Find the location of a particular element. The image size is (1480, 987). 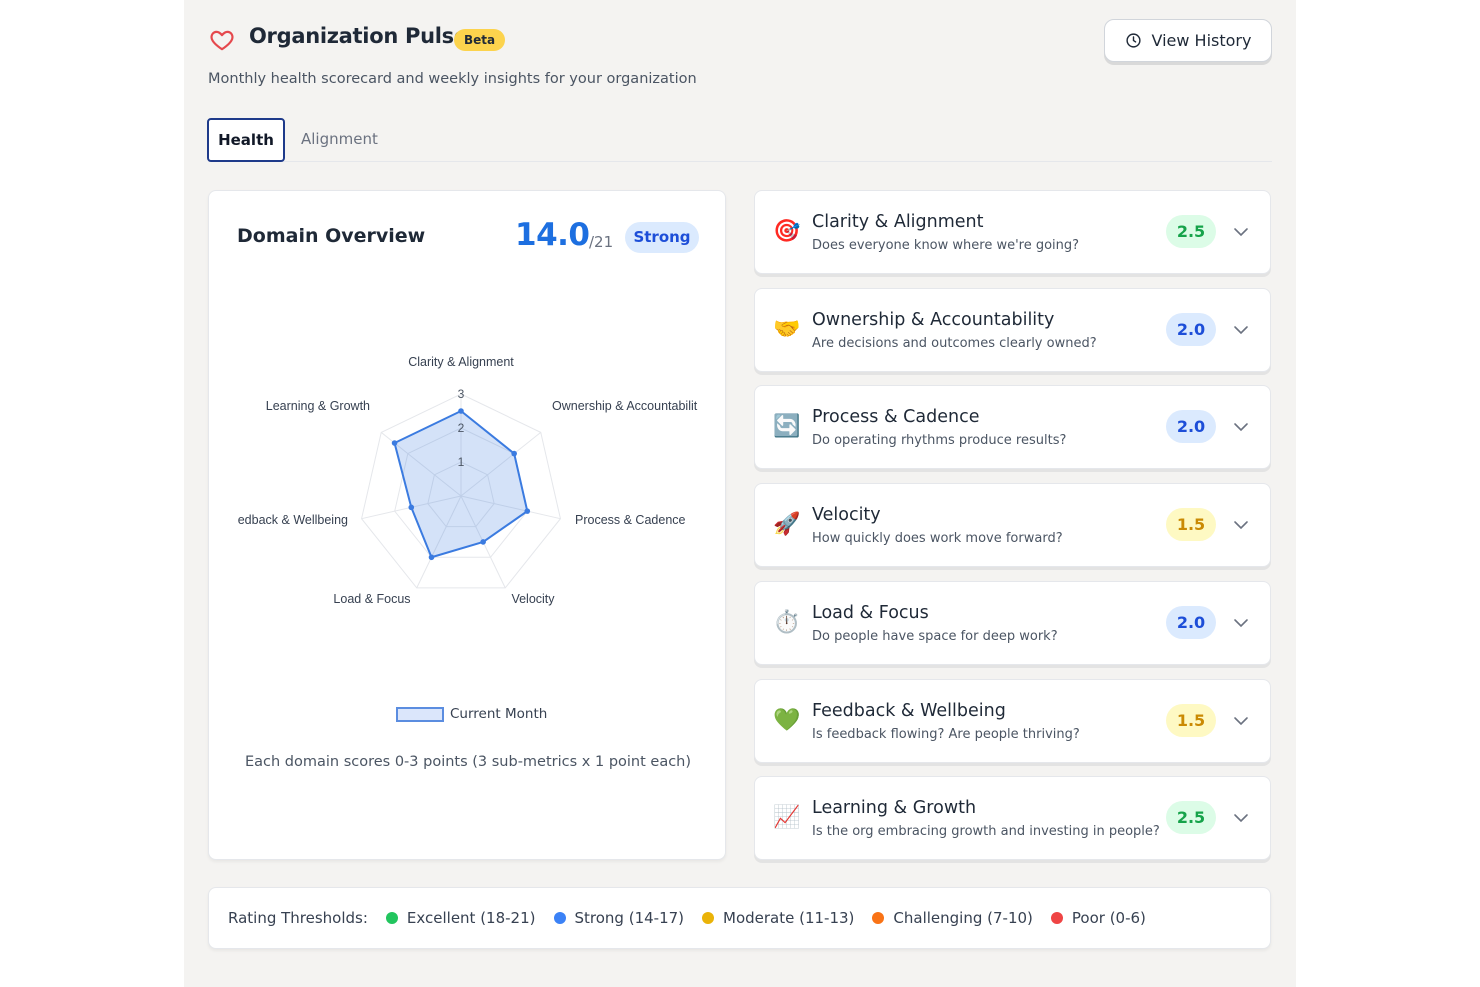

tabs-divider is located at coordinates (740, 161).